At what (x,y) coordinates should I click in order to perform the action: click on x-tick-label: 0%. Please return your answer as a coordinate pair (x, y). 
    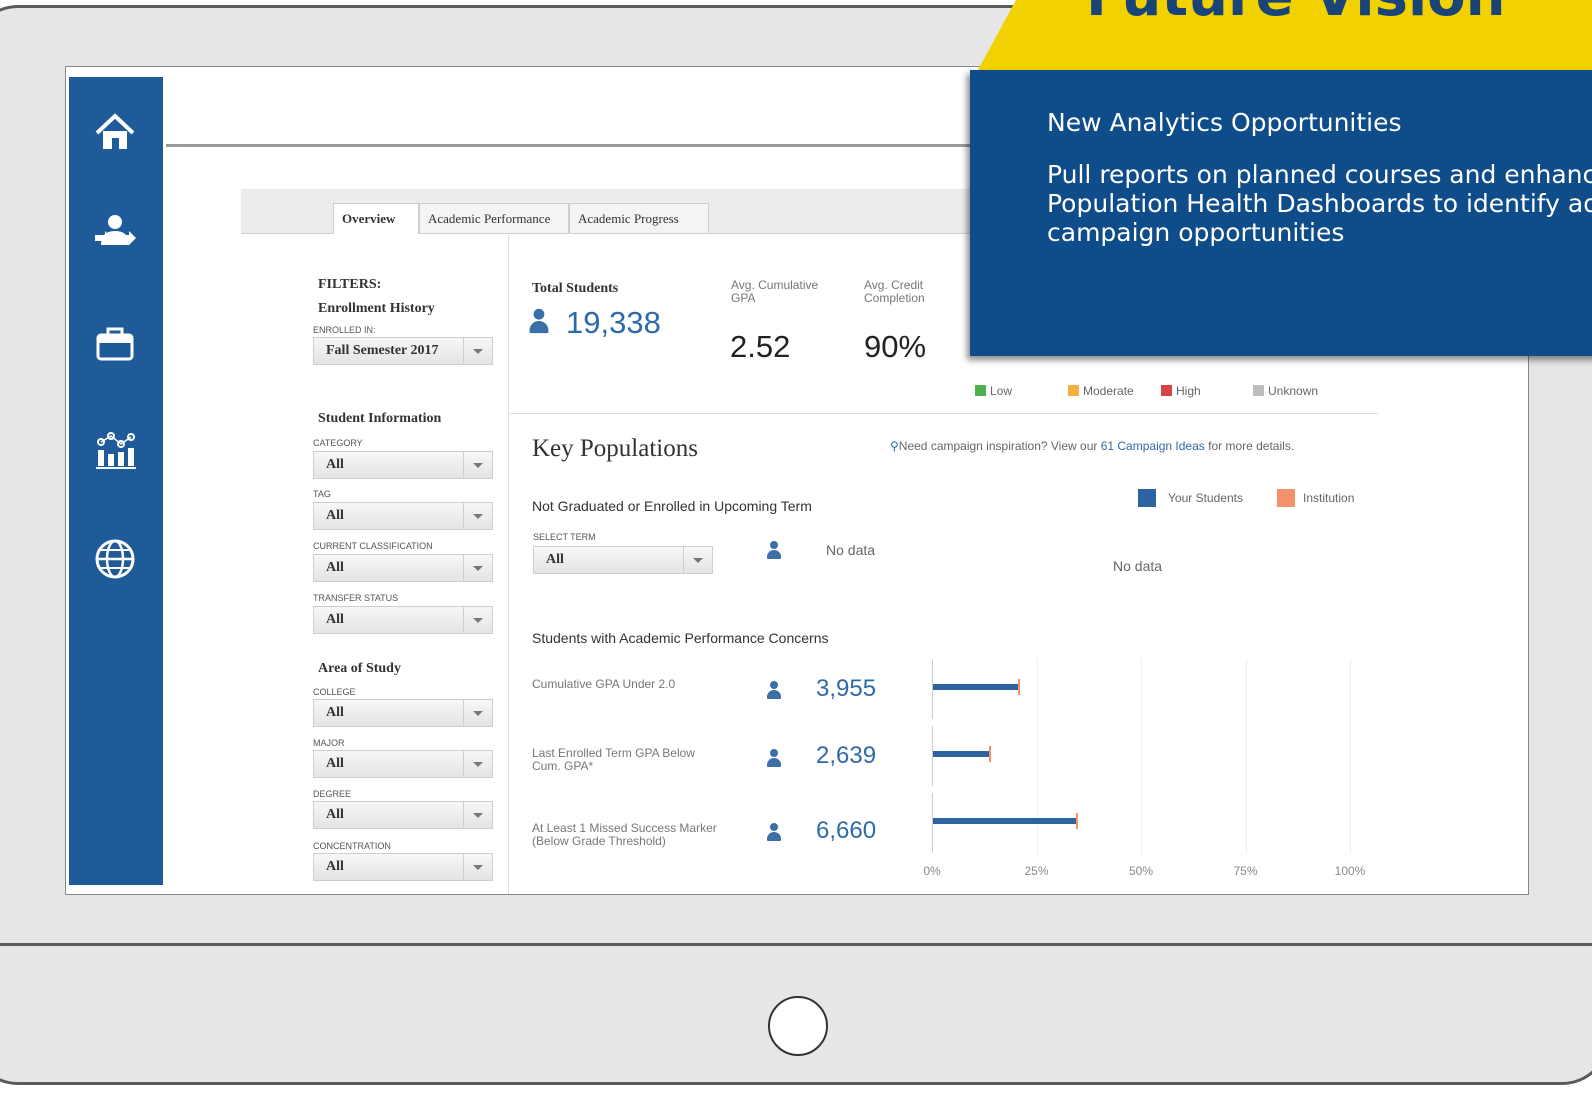
    Looking at the image, I should click on (932, 871).